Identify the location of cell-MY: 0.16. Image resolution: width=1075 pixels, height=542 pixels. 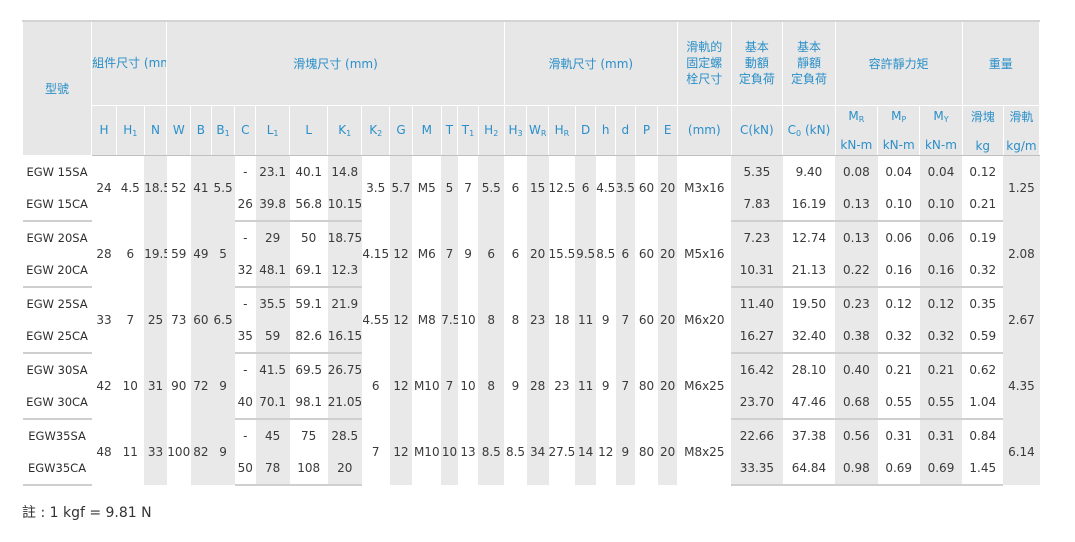
(941, 271).